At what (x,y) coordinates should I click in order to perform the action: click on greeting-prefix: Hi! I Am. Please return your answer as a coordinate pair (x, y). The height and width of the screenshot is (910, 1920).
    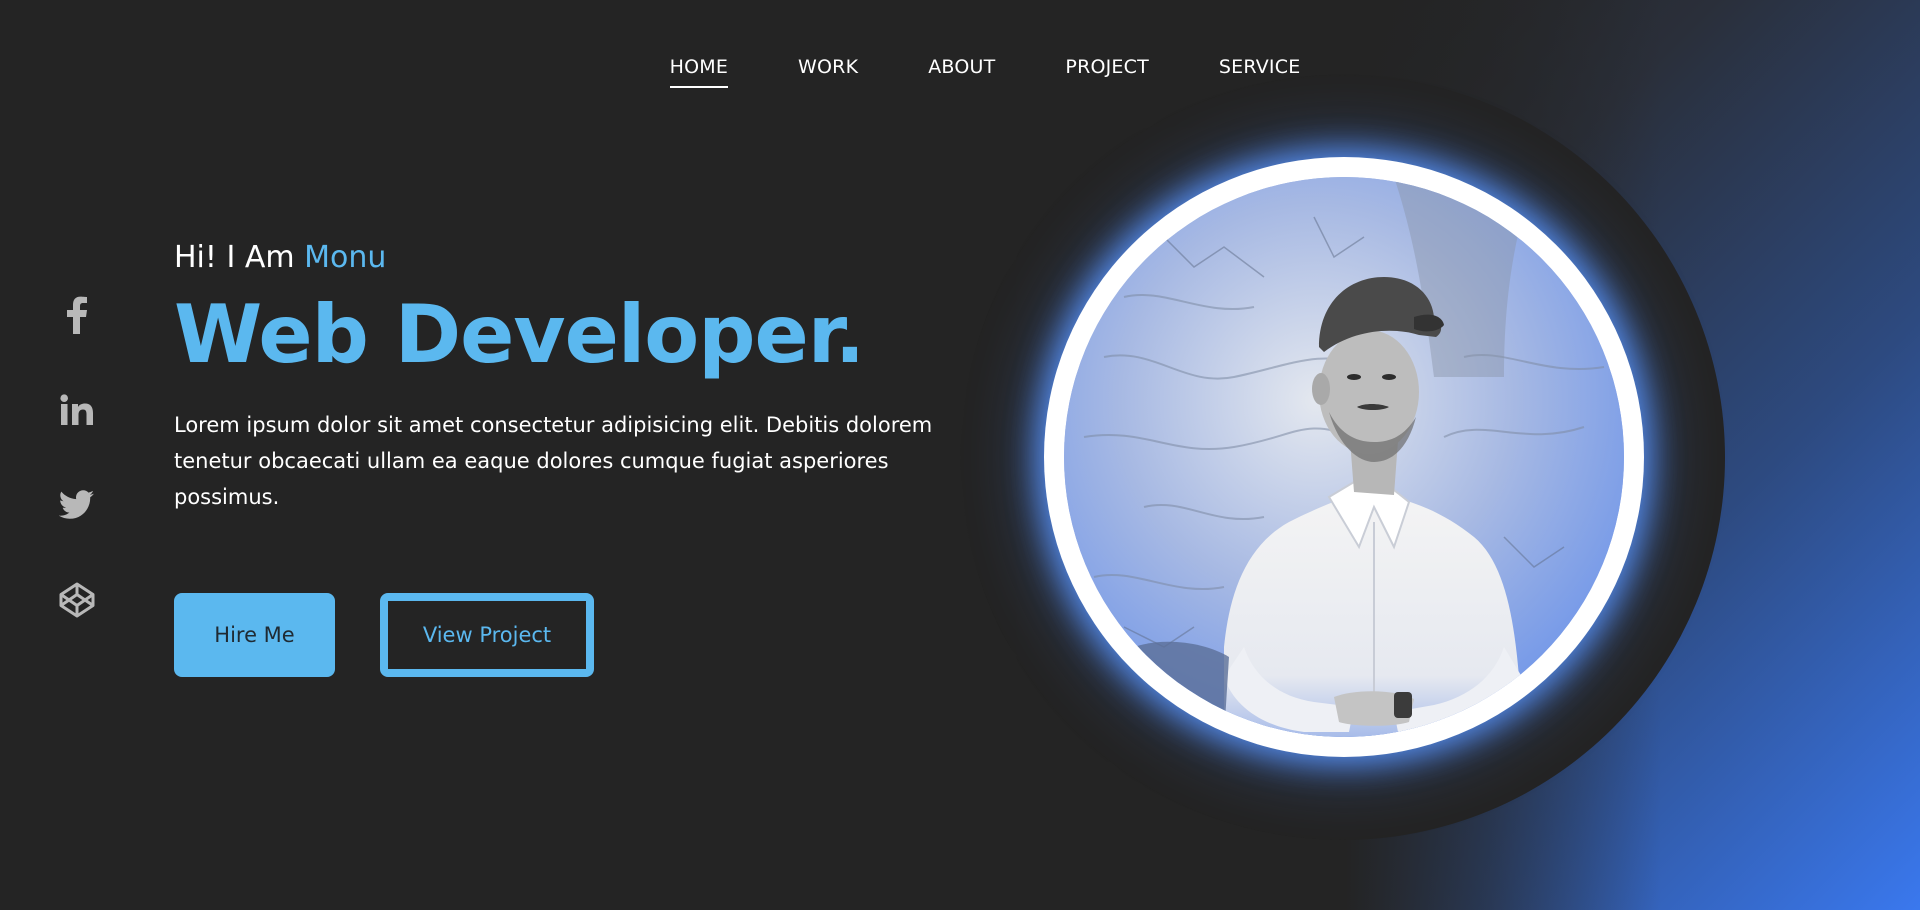
    Looking at the image, I should click on (239, 257).